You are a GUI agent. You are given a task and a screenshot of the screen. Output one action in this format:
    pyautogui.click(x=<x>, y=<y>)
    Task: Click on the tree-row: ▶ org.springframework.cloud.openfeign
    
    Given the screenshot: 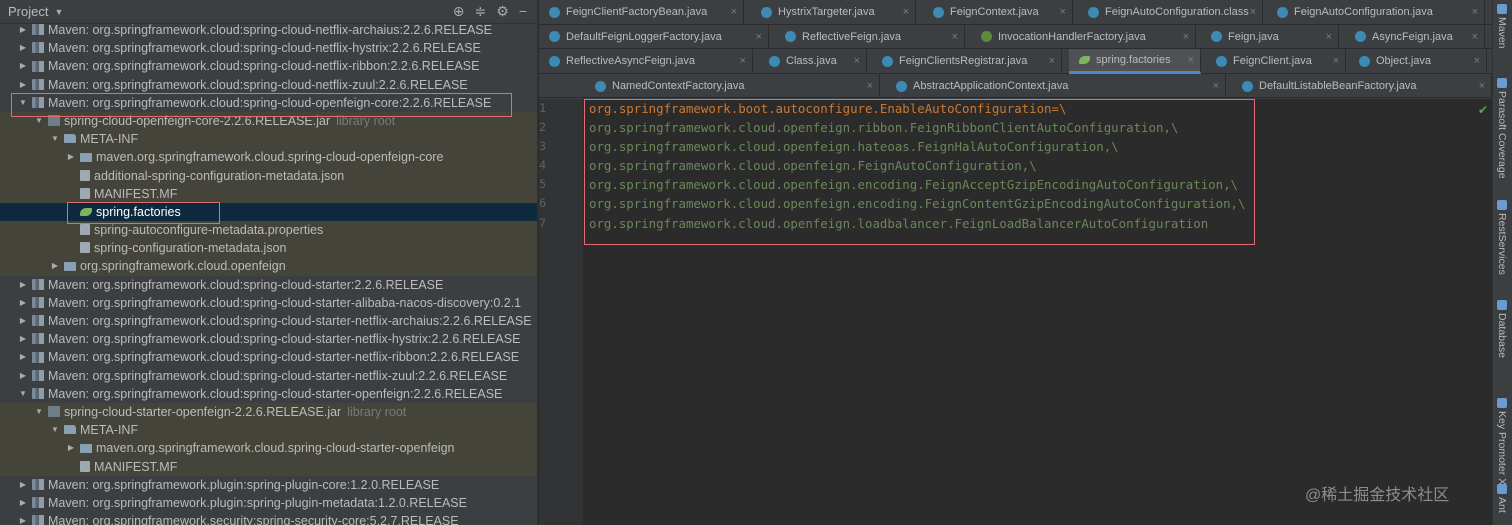 What is the action you would take?
    pyautogui.click(x=268, y=266)
    